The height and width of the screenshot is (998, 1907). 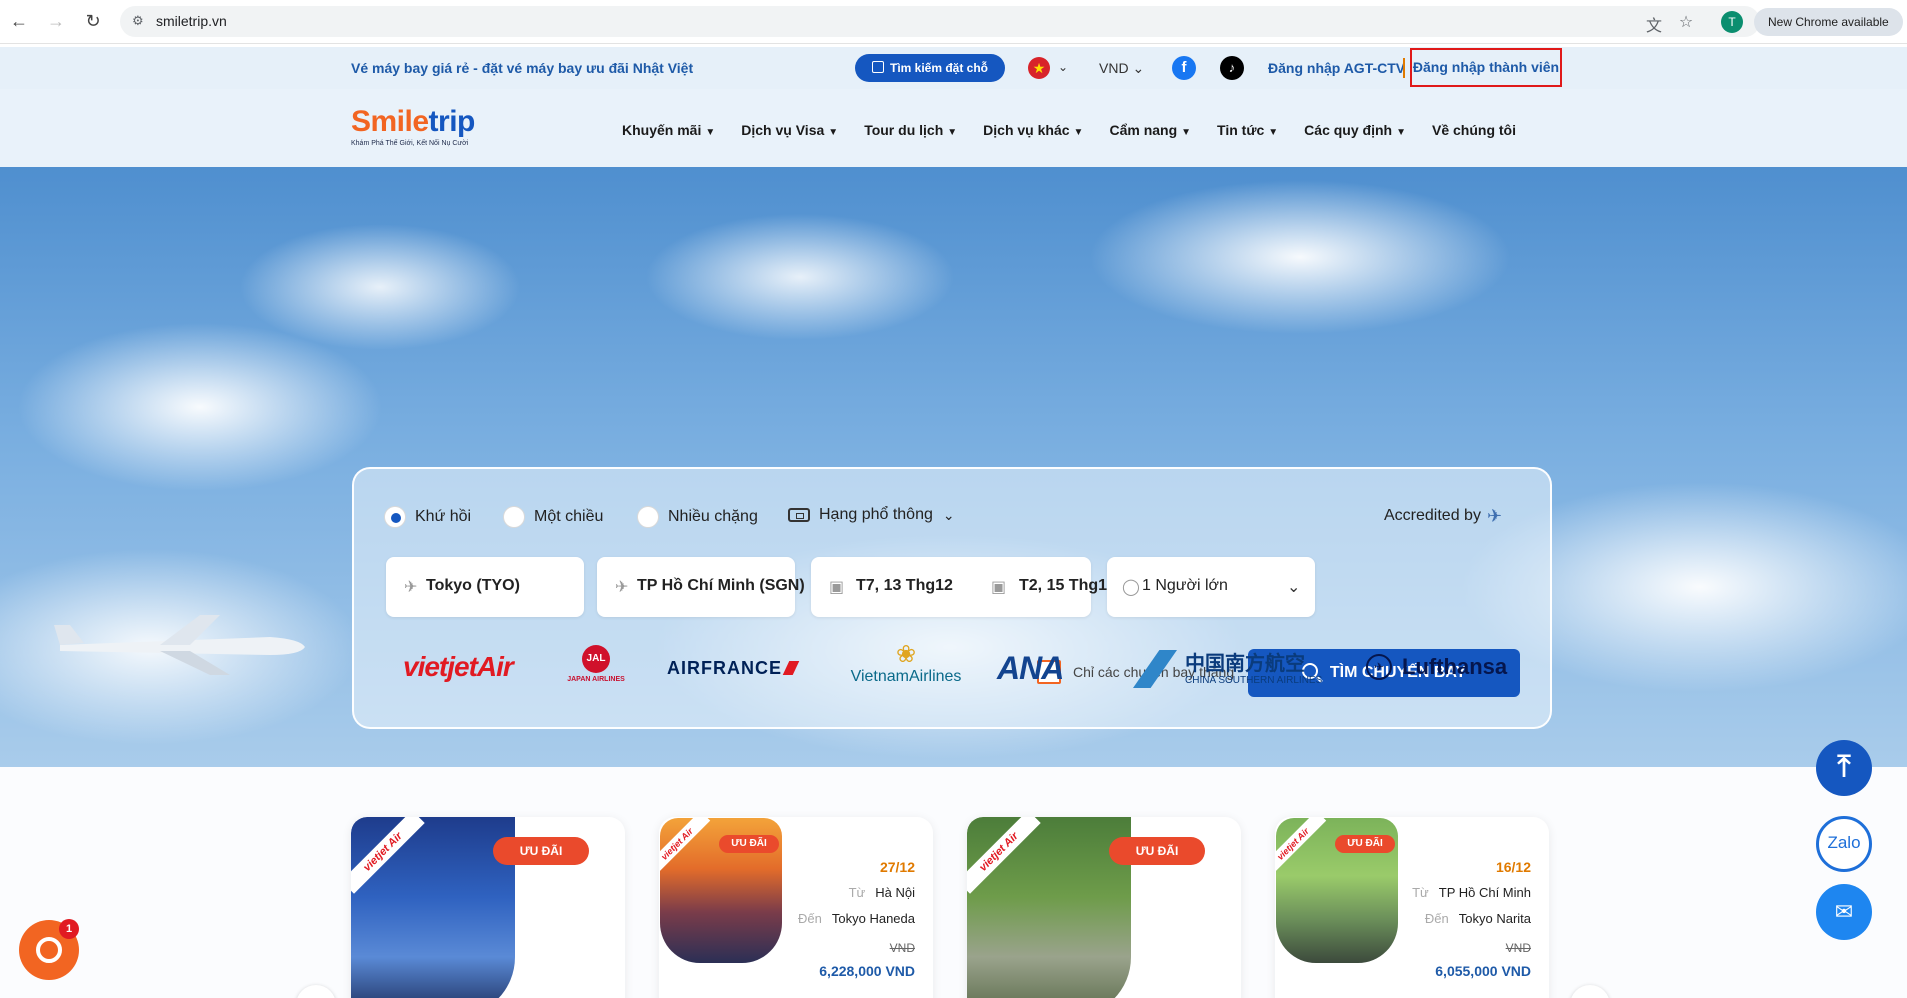 What do you see at coordinates (410, 143) in the screenshot?
I see `logo-tagline: Khám Phá Thế Giới, Kết Nối Nụ Cười` at bounding box center [410, 143].